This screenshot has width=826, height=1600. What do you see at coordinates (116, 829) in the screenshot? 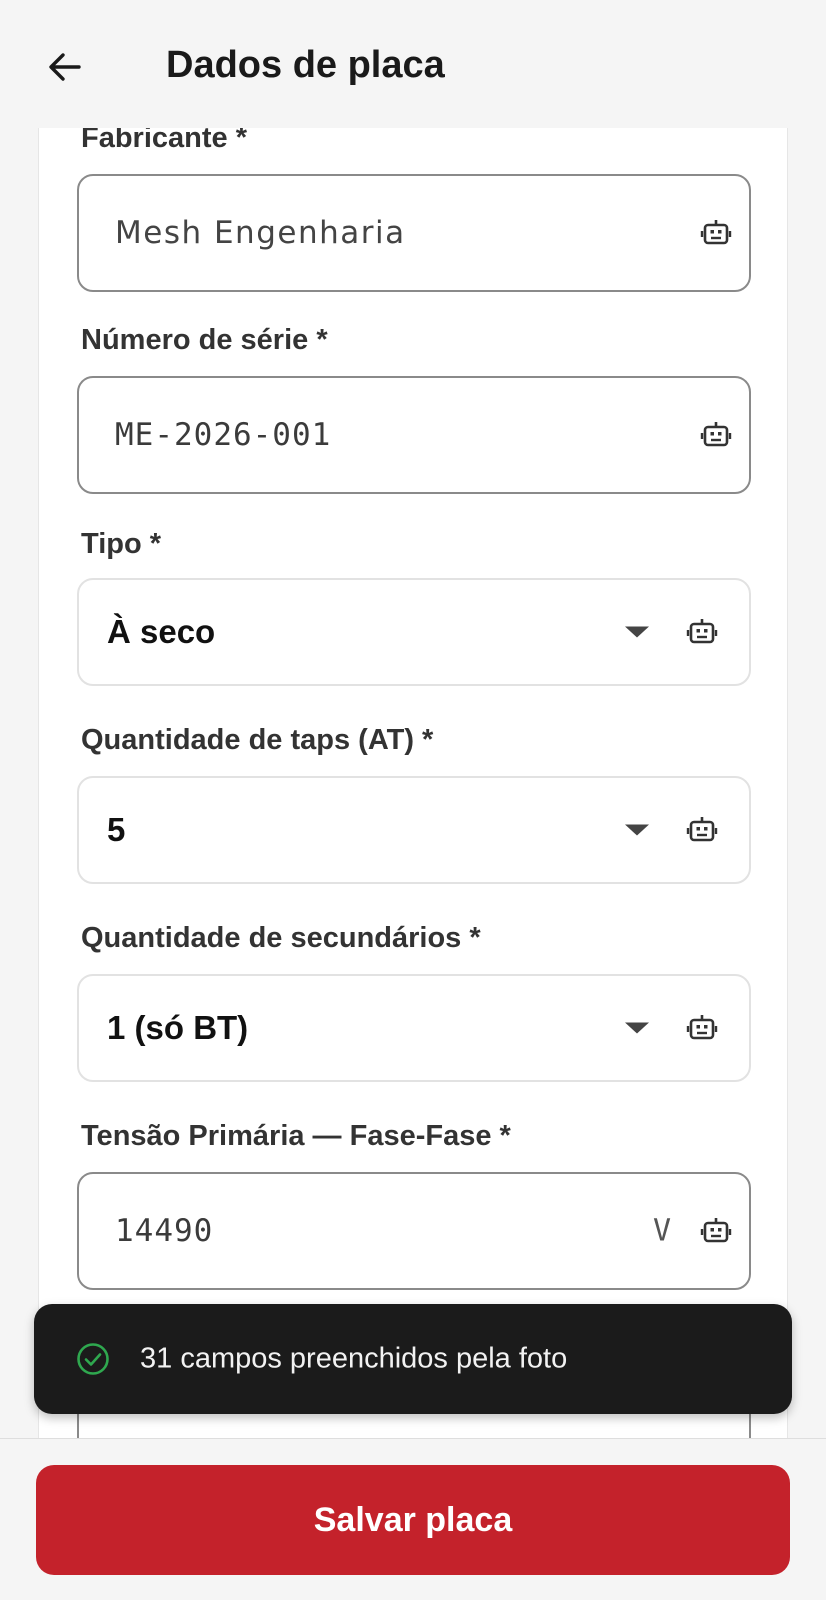
I see `taps-value: 5` at bounding box center [116, 829].